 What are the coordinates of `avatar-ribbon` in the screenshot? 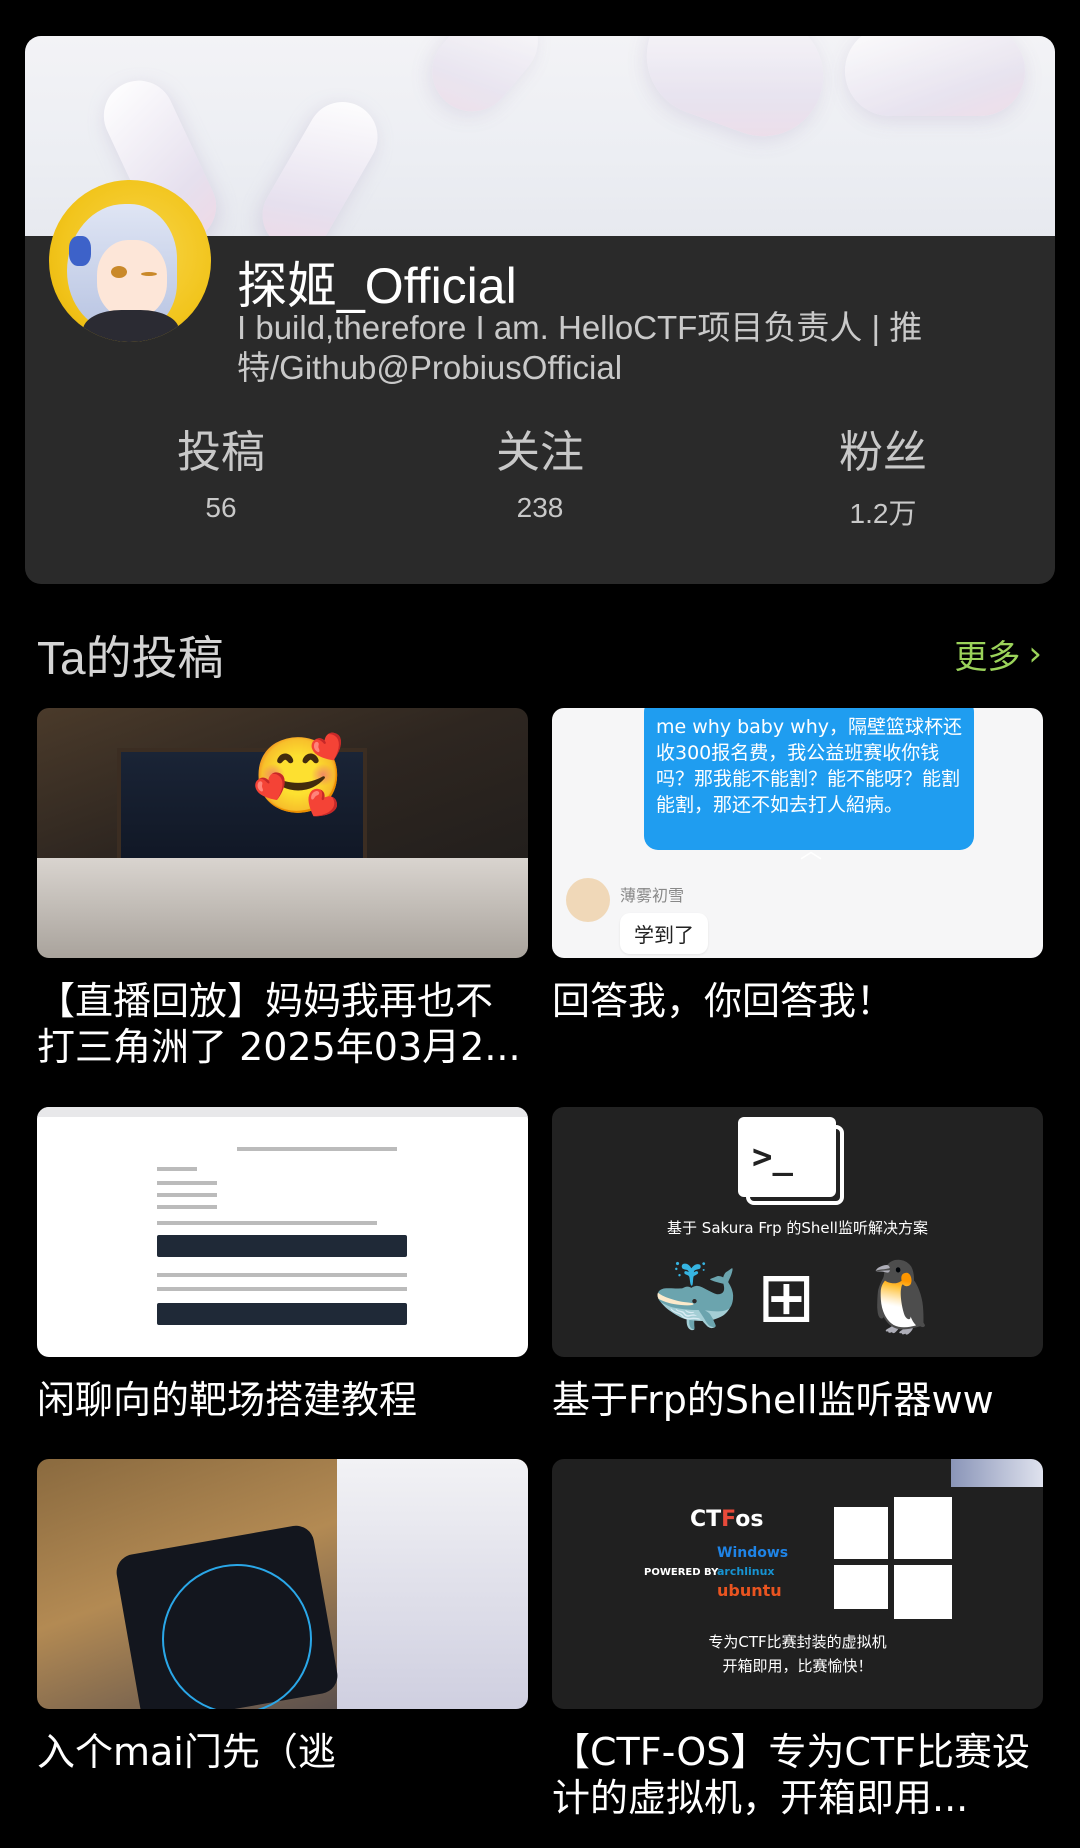 It's located at (80, 251).